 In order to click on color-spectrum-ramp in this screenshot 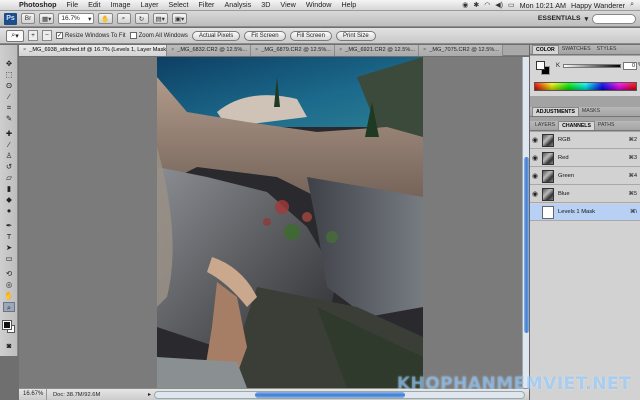, I will do `click(585, 86)`.